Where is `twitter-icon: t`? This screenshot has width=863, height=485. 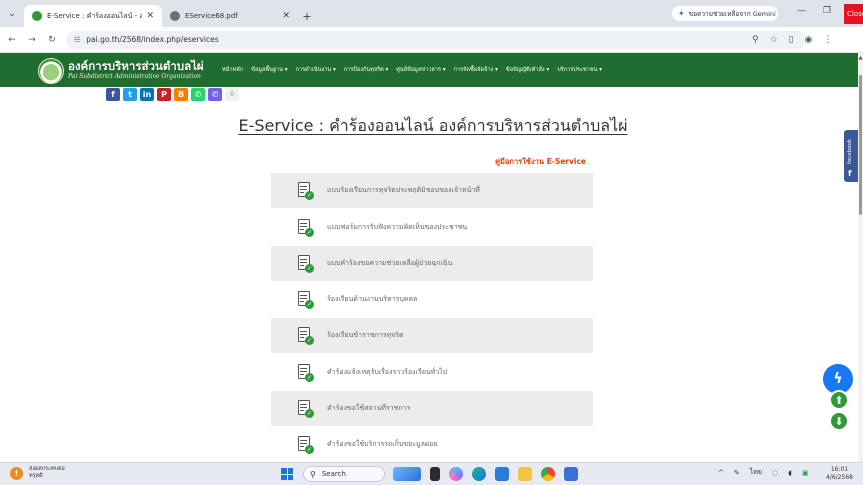 twitter-icon: t is located at coordinates (130, 94).